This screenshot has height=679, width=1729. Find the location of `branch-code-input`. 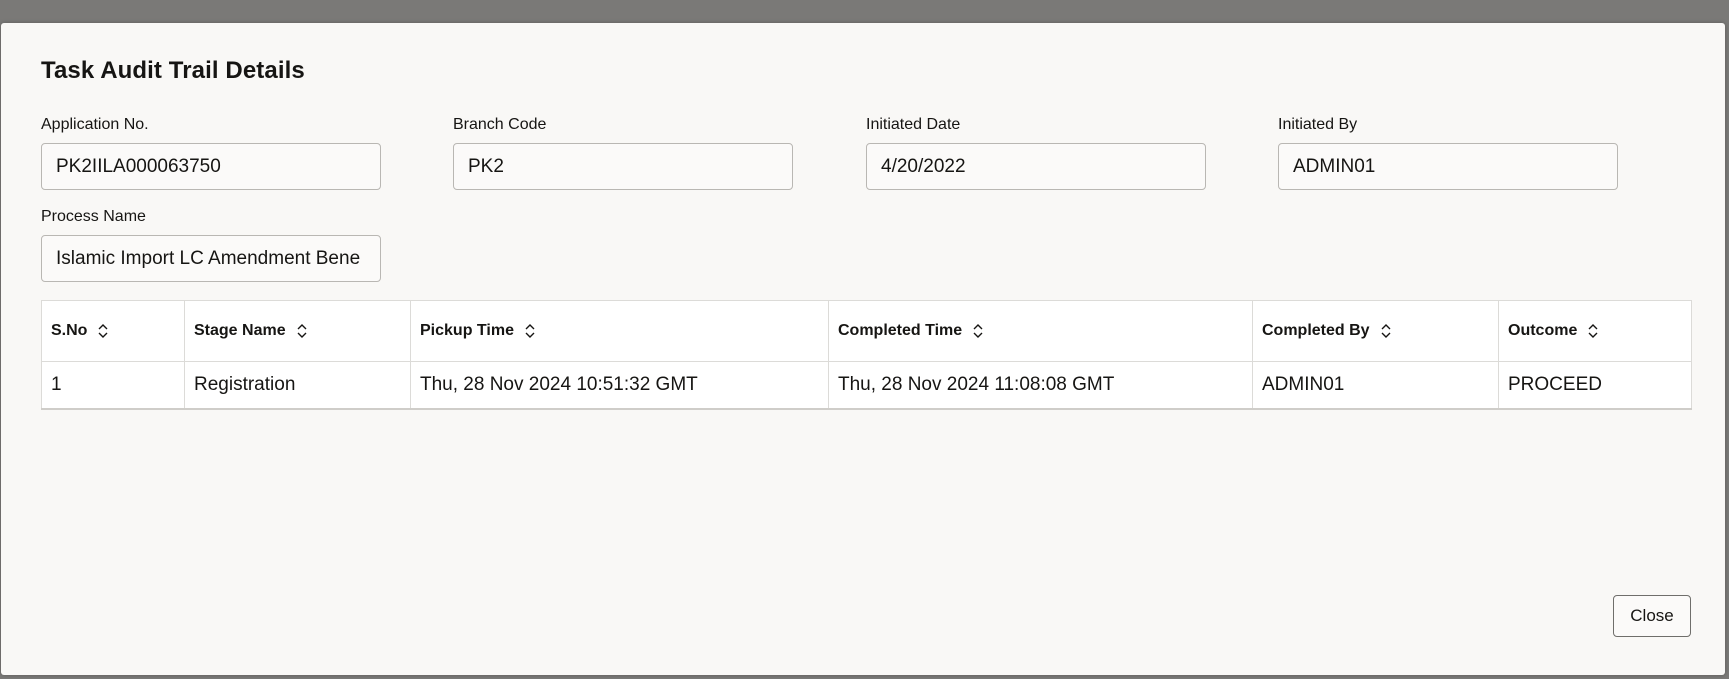

branch-code-input is located at coordinates (623, 166).